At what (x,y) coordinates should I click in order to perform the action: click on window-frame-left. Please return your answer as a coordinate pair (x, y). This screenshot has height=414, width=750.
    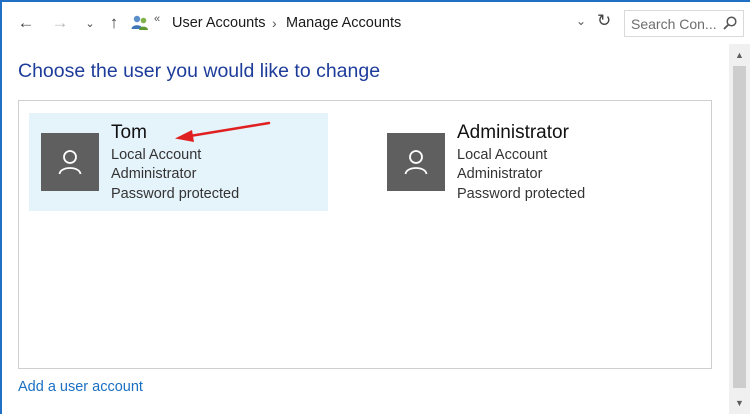
    Looking at the image, I should click on (1, 207).